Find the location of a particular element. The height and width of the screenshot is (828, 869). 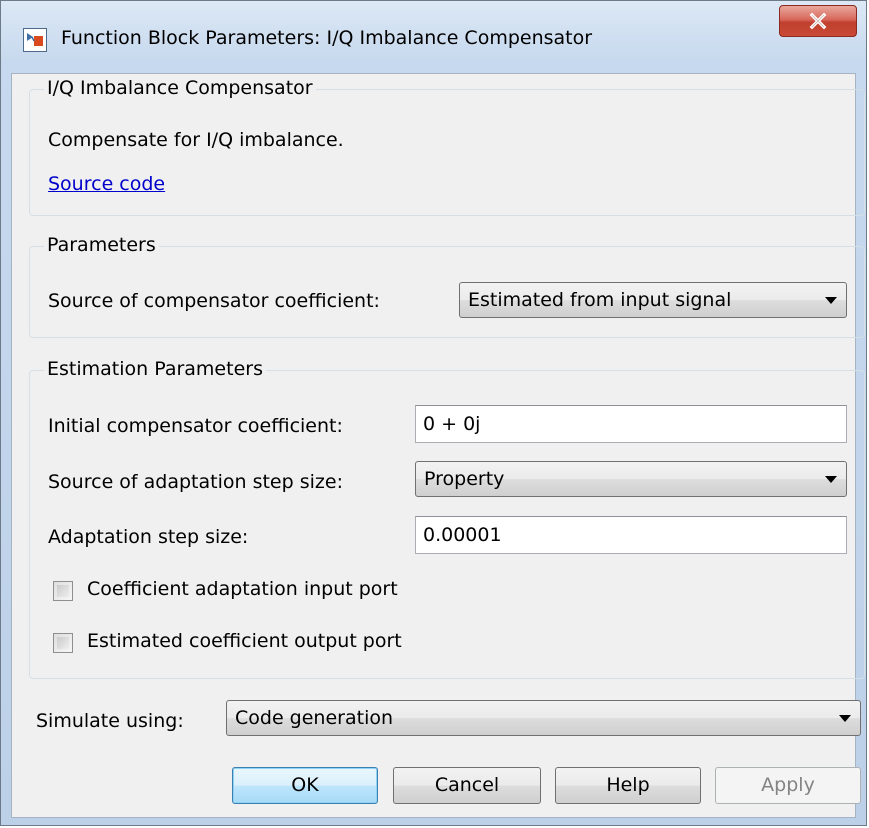

coefficient-source-dropdown: Estimated from input signal is located at coordinates (653, 300).